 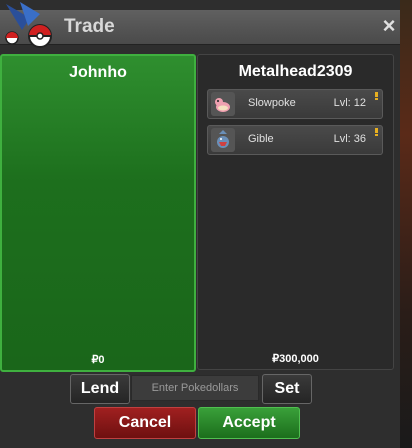 What do you see at coordinates (272, 103) in the screenshot?
I see `pokemon-name: Slowpoke` at bounding box center [272, 103].